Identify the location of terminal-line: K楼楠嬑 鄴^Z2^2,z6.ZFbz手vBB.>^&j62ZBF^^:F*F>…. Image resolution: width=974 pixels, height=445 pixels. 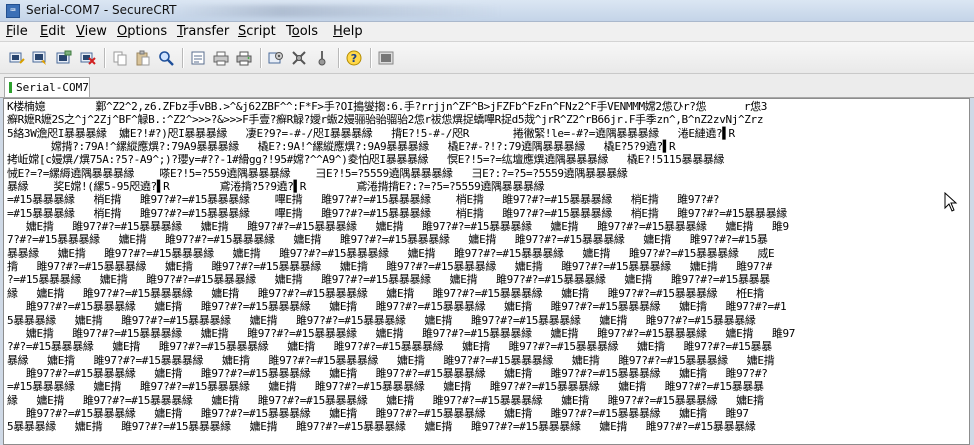
(387, 106).